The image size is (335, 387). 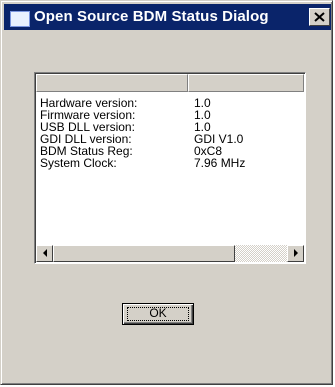 I want to click on ok-button-label: OK, so click(x=158, y=313).